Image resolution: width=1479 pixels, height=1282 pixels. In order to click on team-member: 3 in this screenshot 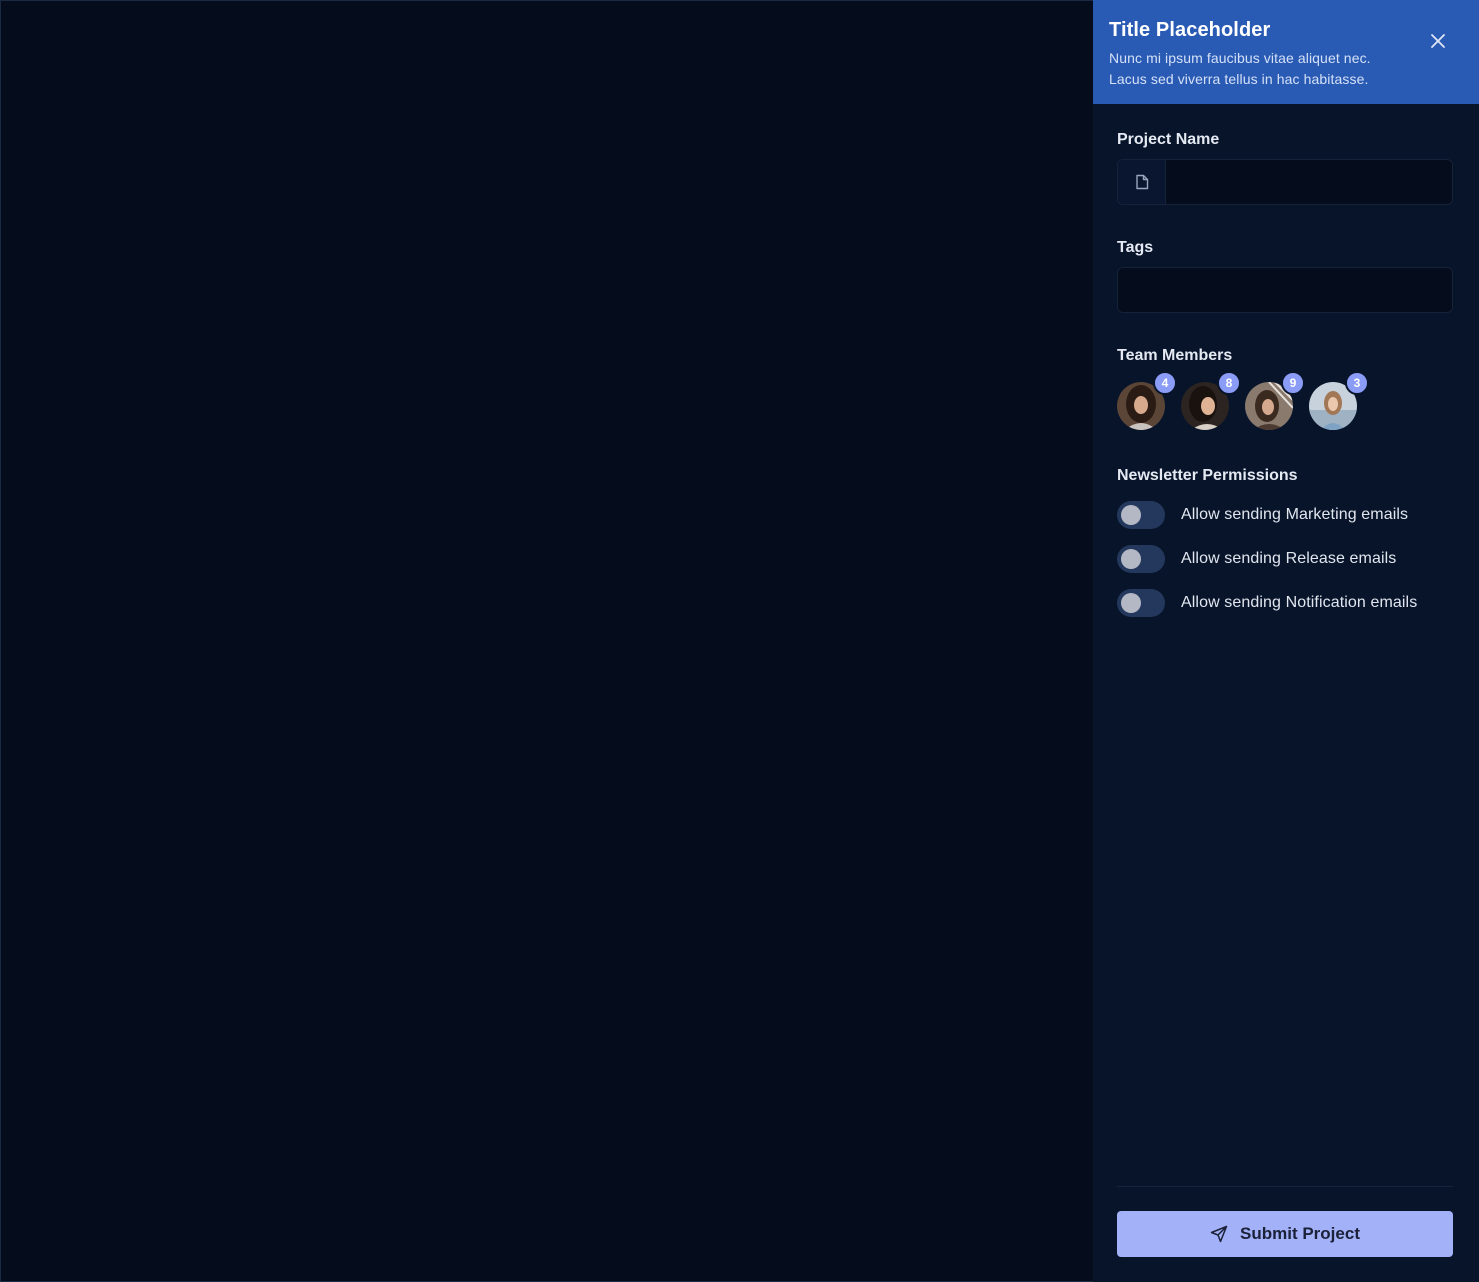, I will do `click(1339, 400)`.